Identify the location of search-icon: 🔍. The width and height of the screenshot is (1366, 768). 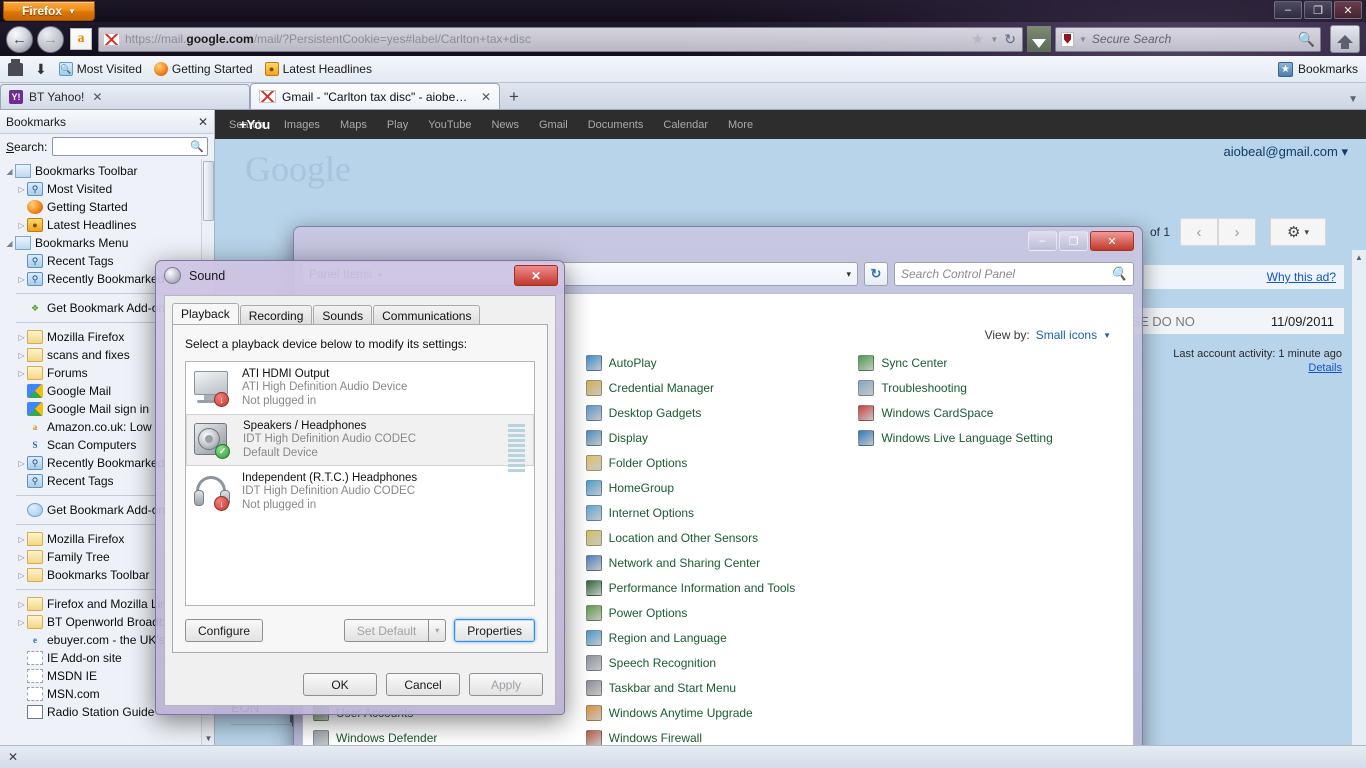
(1306, 39).